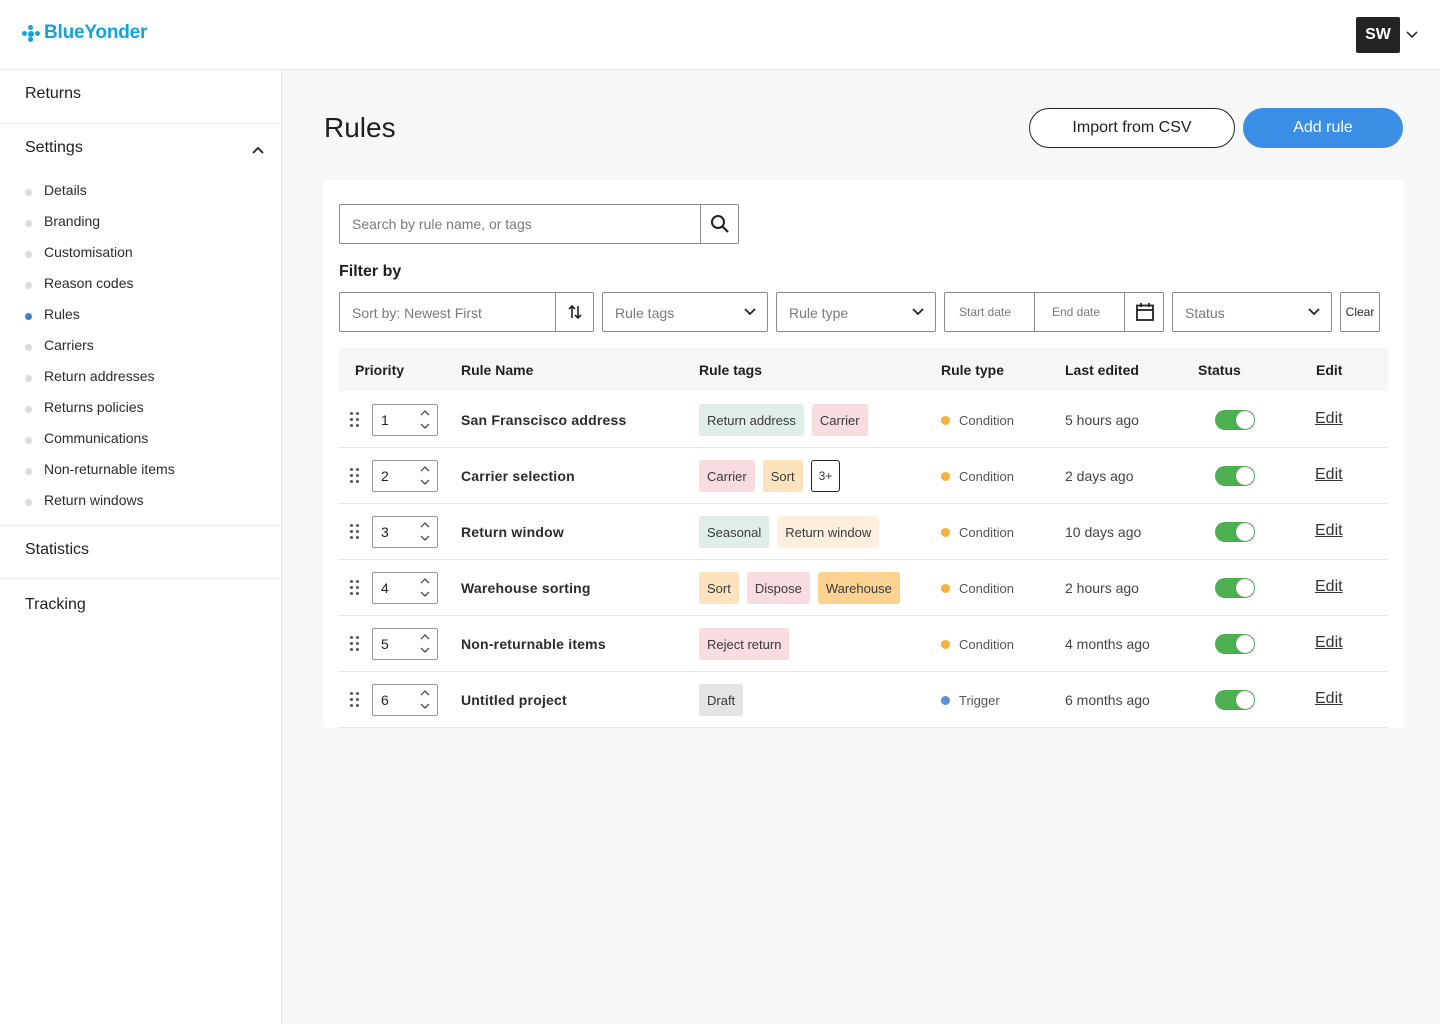 This screenshot has width=1440, height=1024. I want to click on priority-value: 2, so click(385, 476).